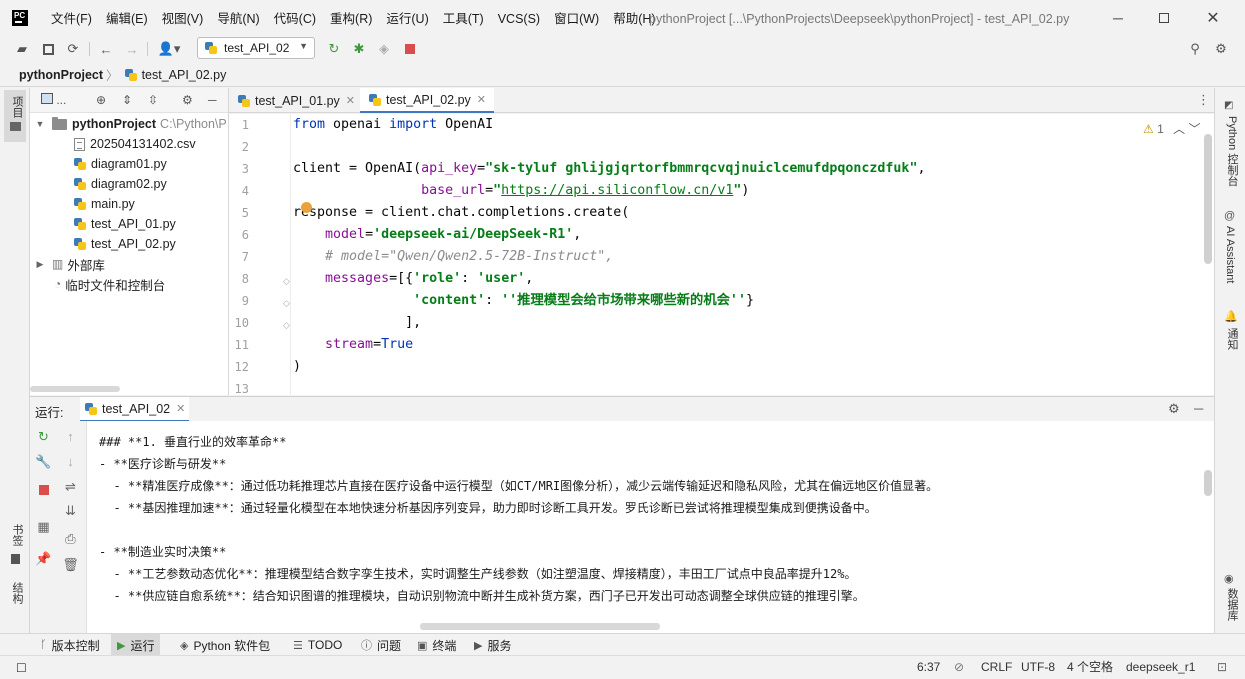 This screenshot has height=679, width=1245. Describe the element at coordinates (1160, 667) in the screenshot. I see `python-interpreter: deepseek_r1` at that location.